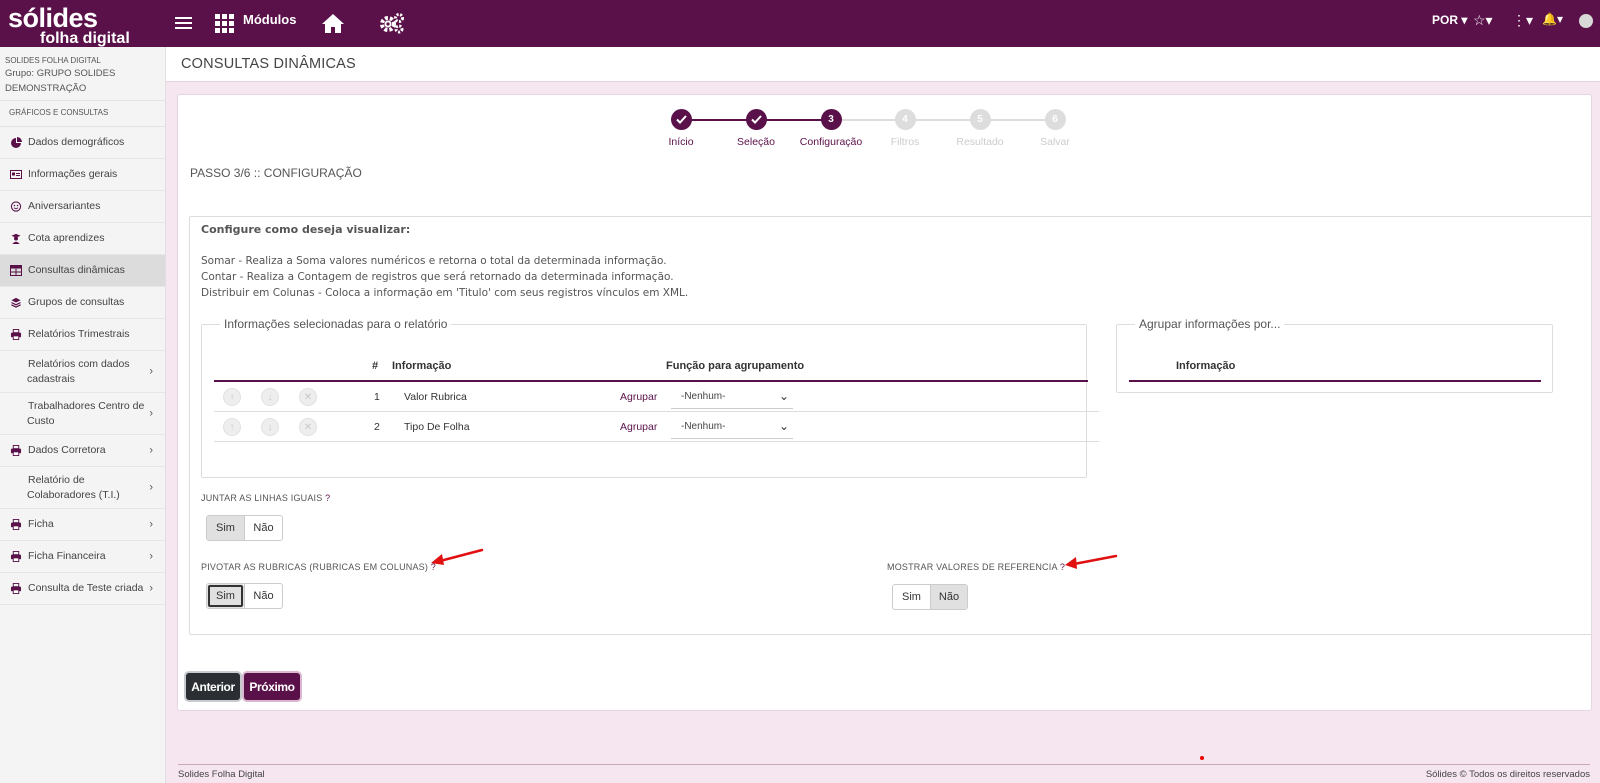 This screenshot has height=783, width=1600. What do you see at coordinates (67, 556) in the screenshot?
I see `sidebar-item-label: Ficha Financeira` at bounding box center [67, 556].